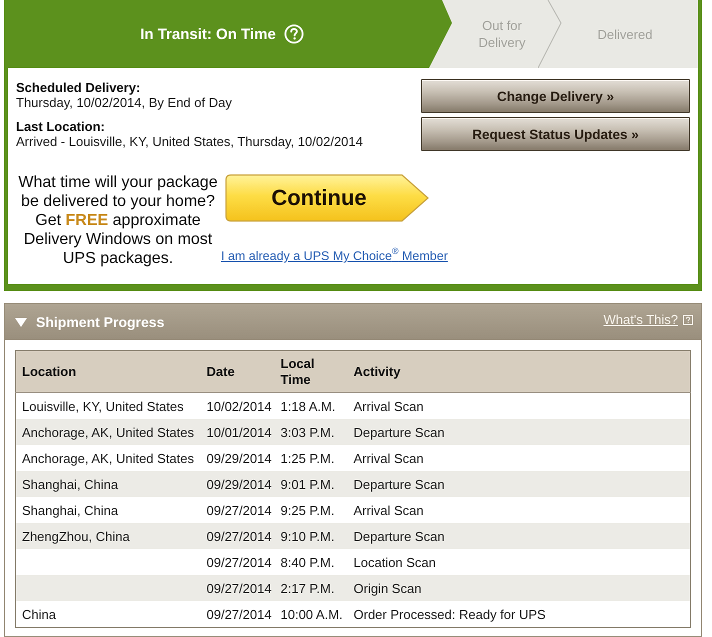 The width and height of the screenshot is (712, 637). Describe the element at coordinates (311, 432) in the screenshot. I see `table-cell: 3:03 P.M.` at that location.